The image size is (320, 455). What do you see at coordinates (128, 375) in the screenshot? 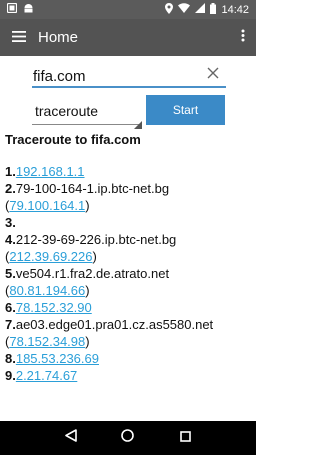
I see `result-line: 9.2.21.74.67` at bounding box center [128, 375].